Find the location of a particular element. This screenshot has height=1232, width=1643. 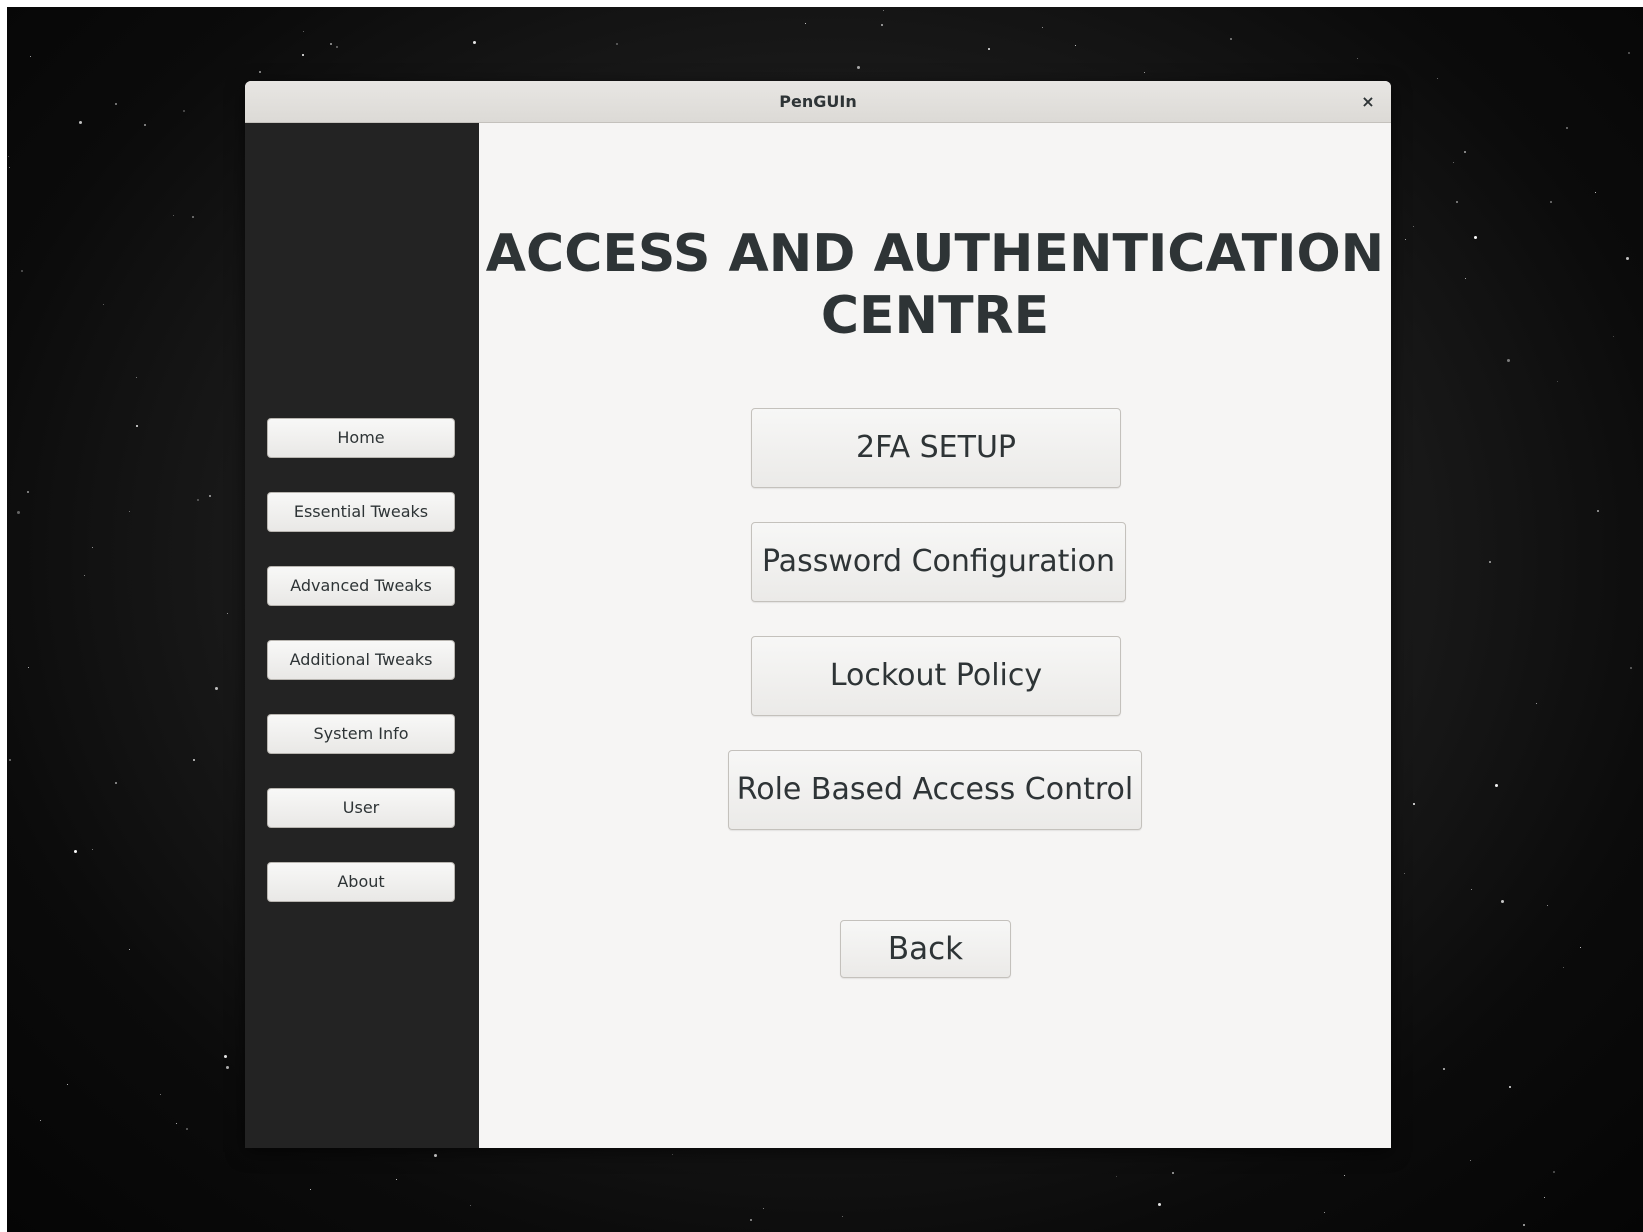

page-title-line-2: CENTRE is located at coordinates (935, 316).